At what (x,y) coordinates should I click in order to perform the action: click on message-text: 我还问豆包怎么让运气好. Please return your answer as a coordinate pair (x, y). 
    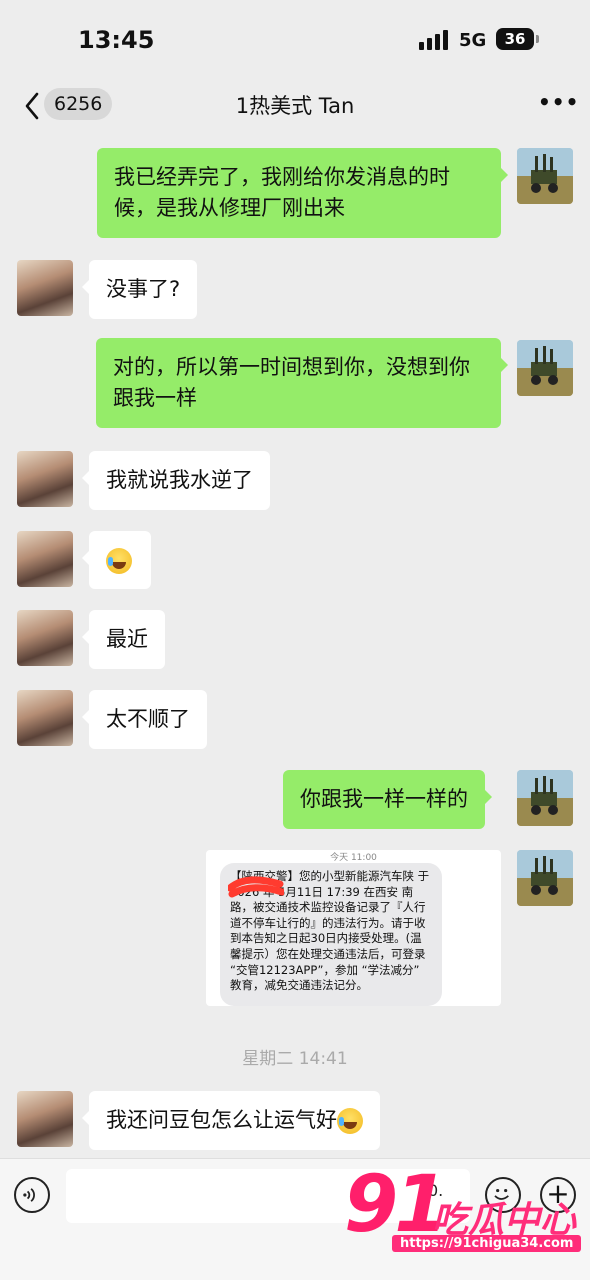
    Looking at the image, I should click on (221, 1120).